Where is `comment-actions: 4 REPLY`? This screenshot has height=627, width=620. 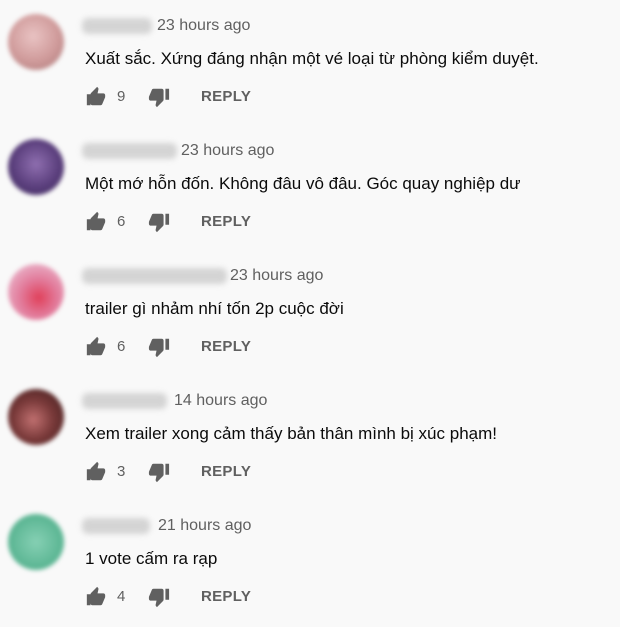 comment-actions: 4 REPLY is located at coordinates (235, 598).